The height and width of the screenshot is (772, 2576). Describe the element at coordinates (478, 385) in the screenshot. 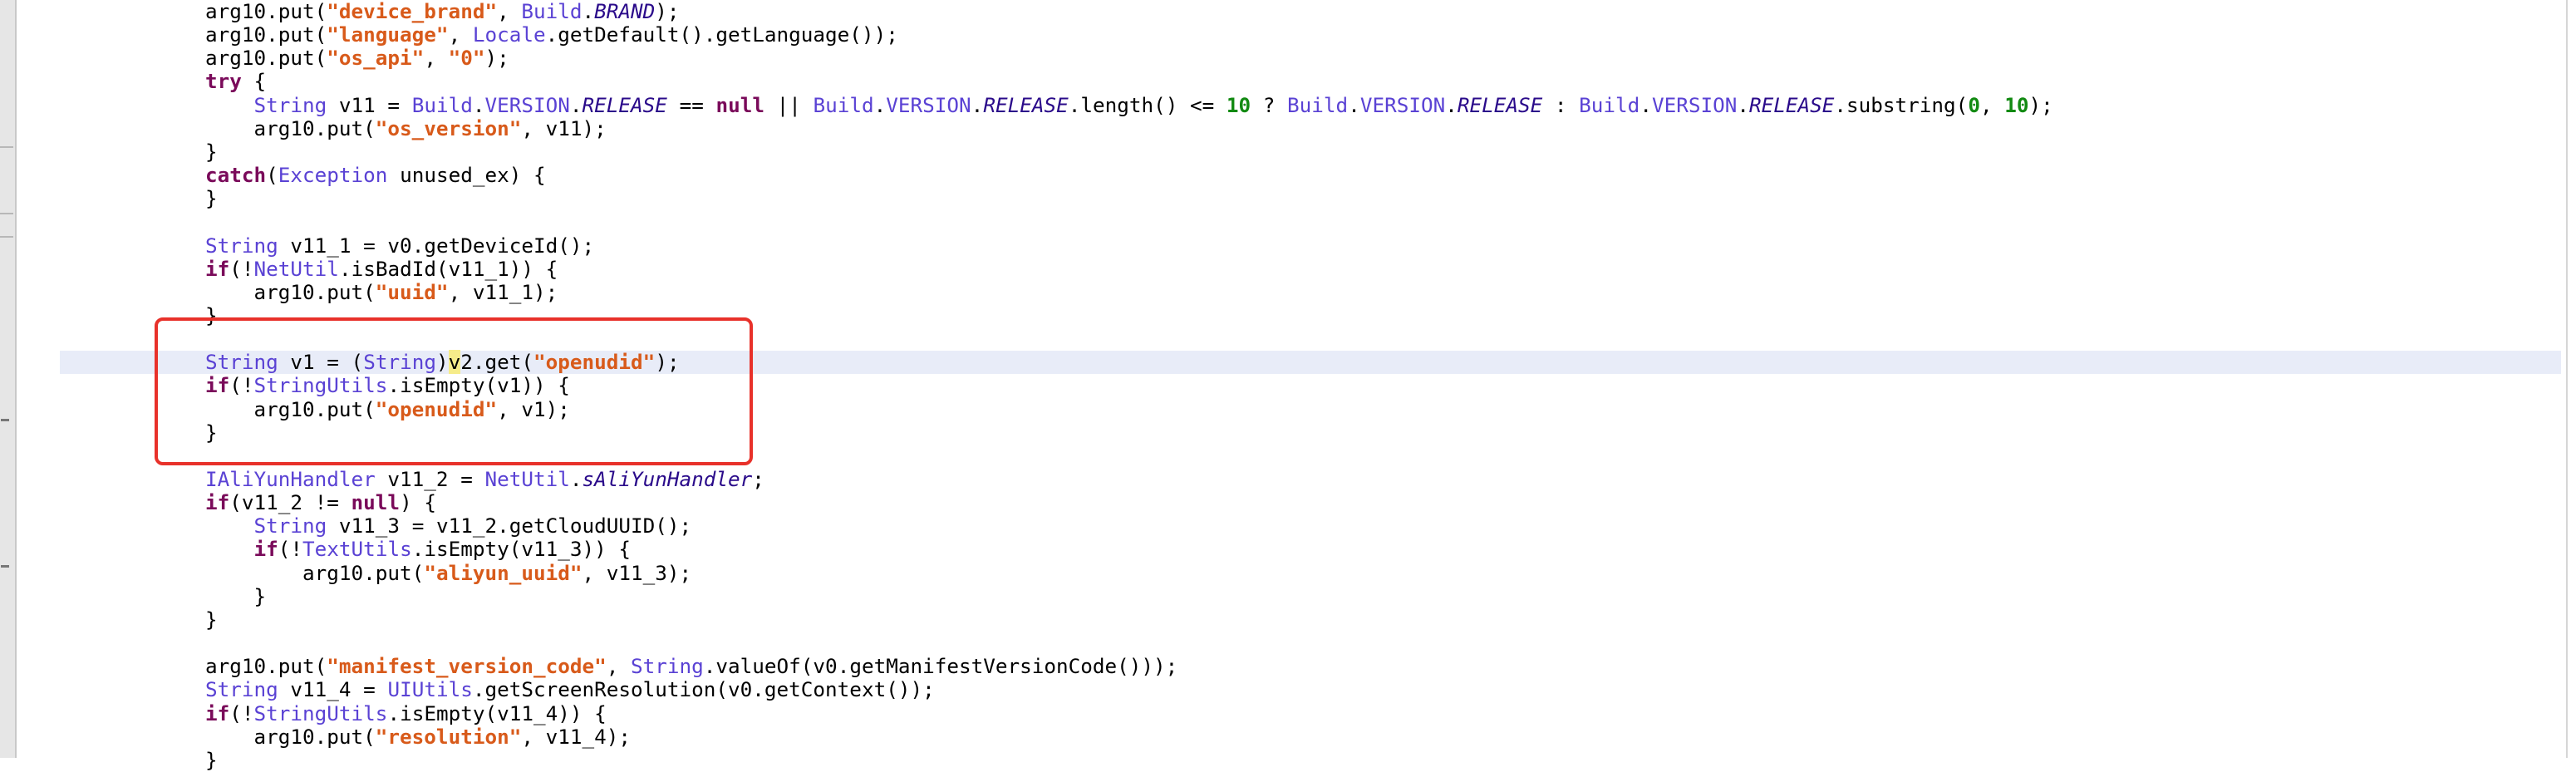

I see `code-token: .isEmpty(v1)) {` at that location.